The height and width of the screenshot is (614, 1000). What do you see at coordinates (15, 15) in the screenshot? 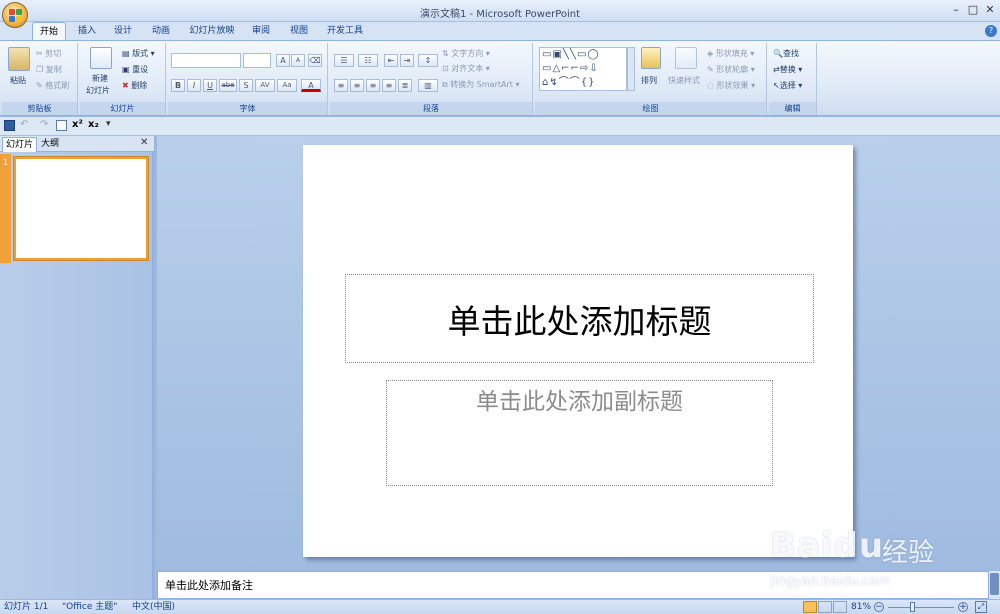
I see `office-button` at bounding box center [15, 15].